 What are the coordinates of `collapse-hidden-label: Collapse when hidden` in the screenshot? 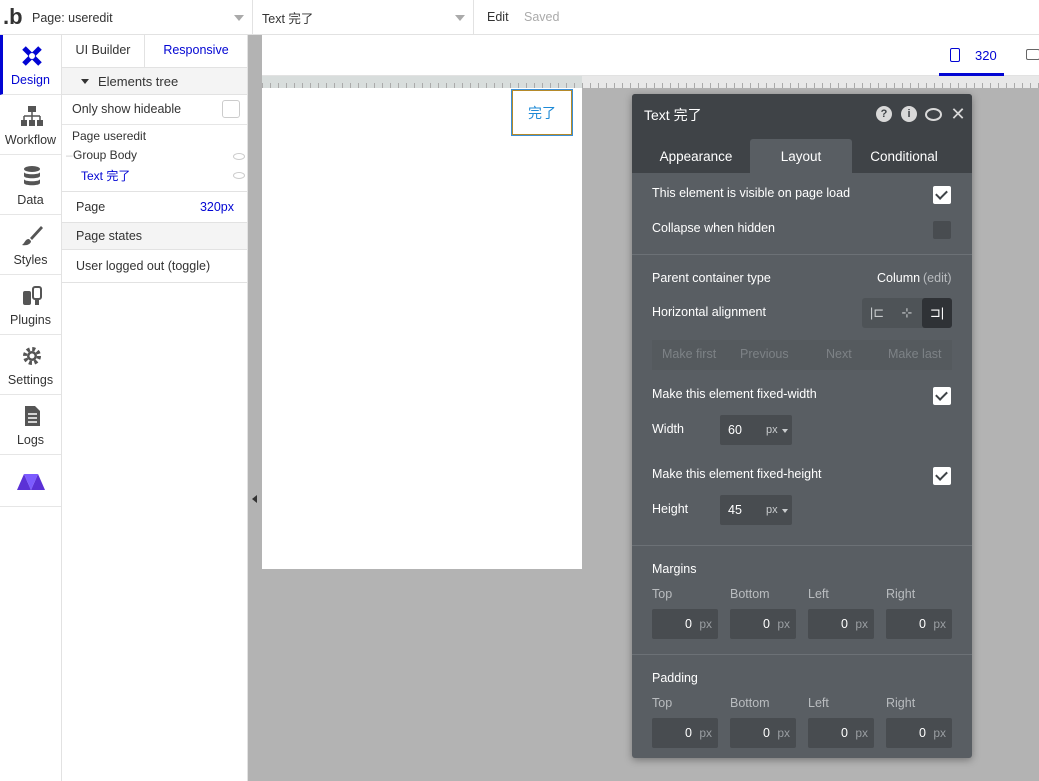 It's located at (714, 228).